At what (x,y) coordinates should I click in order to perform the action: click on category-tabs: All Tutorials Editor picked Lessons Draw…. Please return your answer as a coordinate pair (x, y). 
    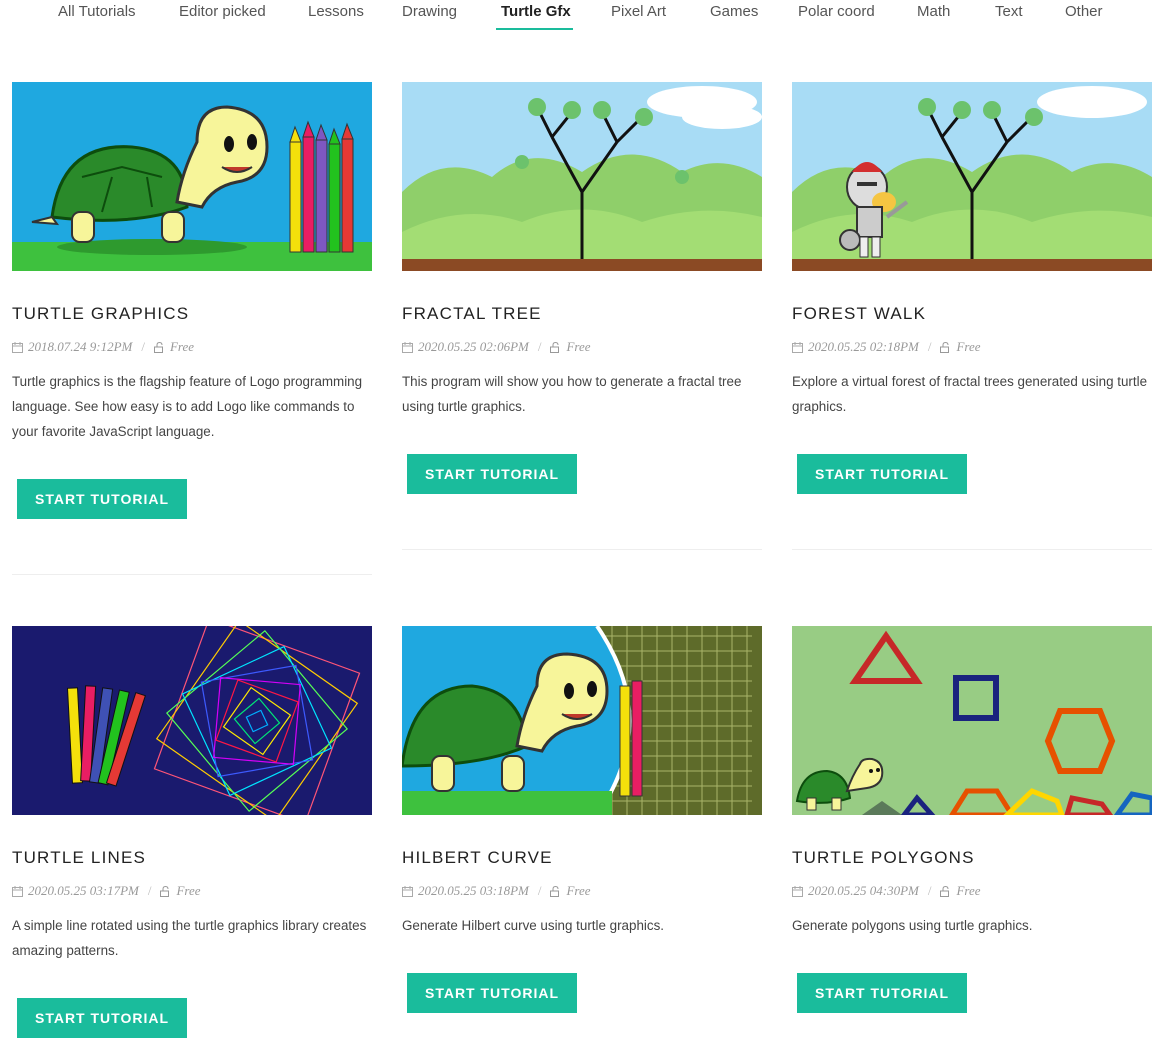
    Looking at the image, I should click on (578, 17).